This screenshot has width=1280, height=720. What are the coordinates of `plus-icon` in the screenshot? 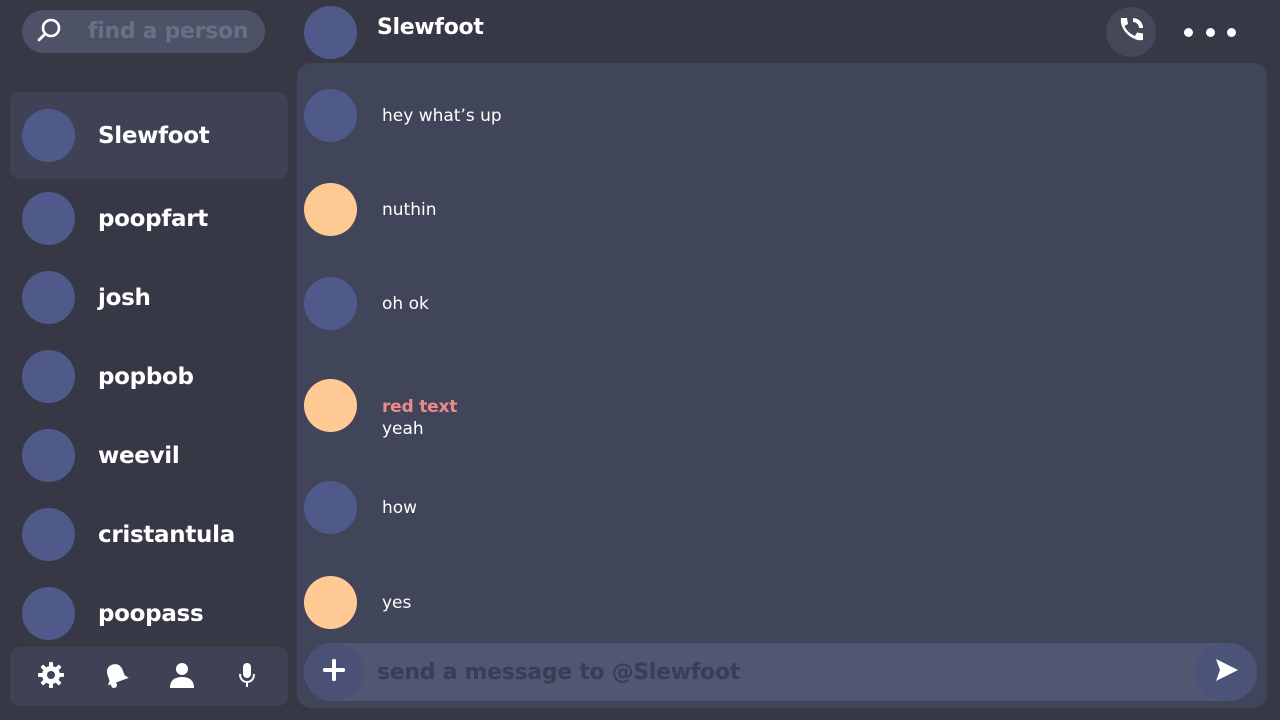 It's located at (334, 672).